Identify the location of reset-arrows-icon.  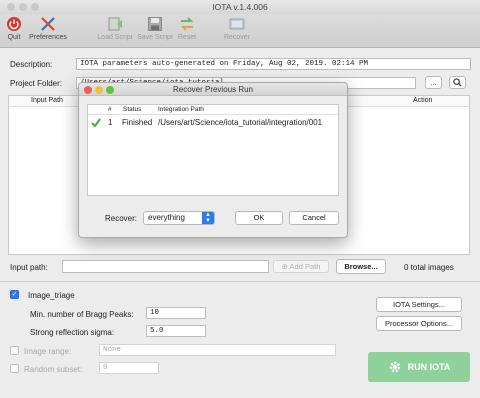
(187, 24).